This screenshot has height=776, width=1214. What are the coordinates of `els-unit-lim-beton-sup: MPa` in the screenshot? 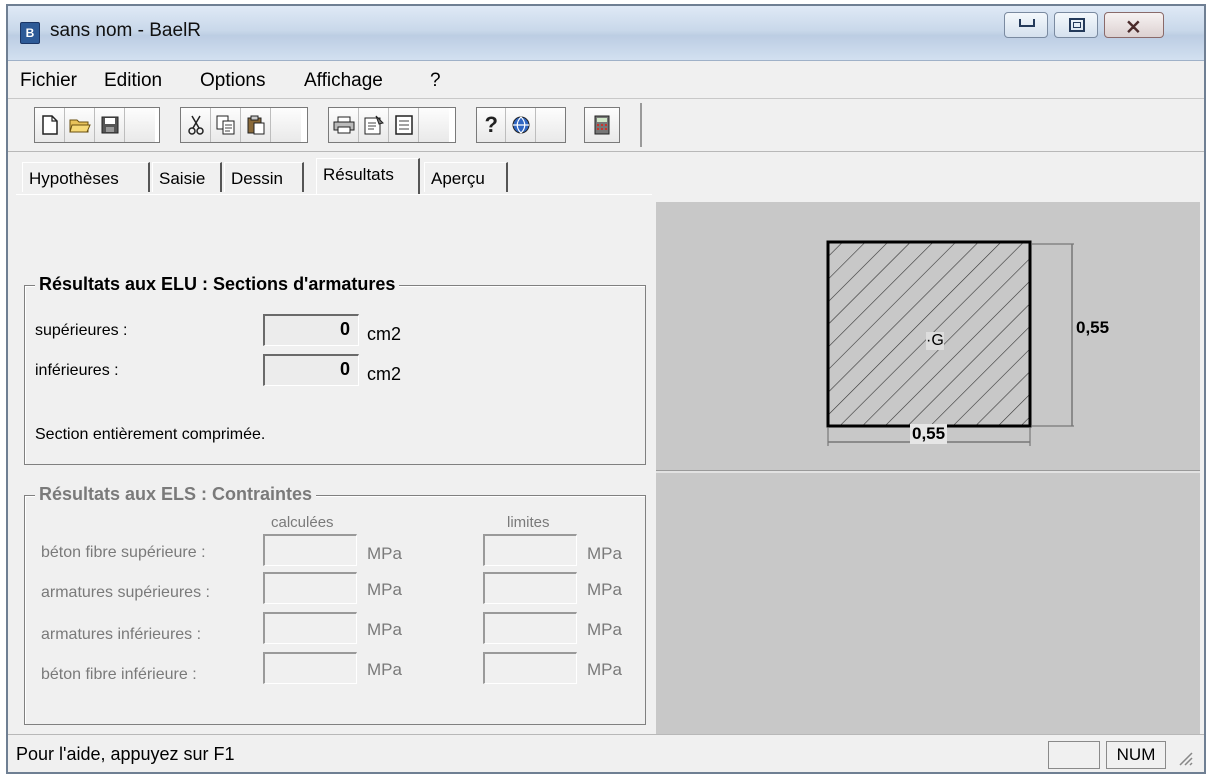 It's located at (604, 553).